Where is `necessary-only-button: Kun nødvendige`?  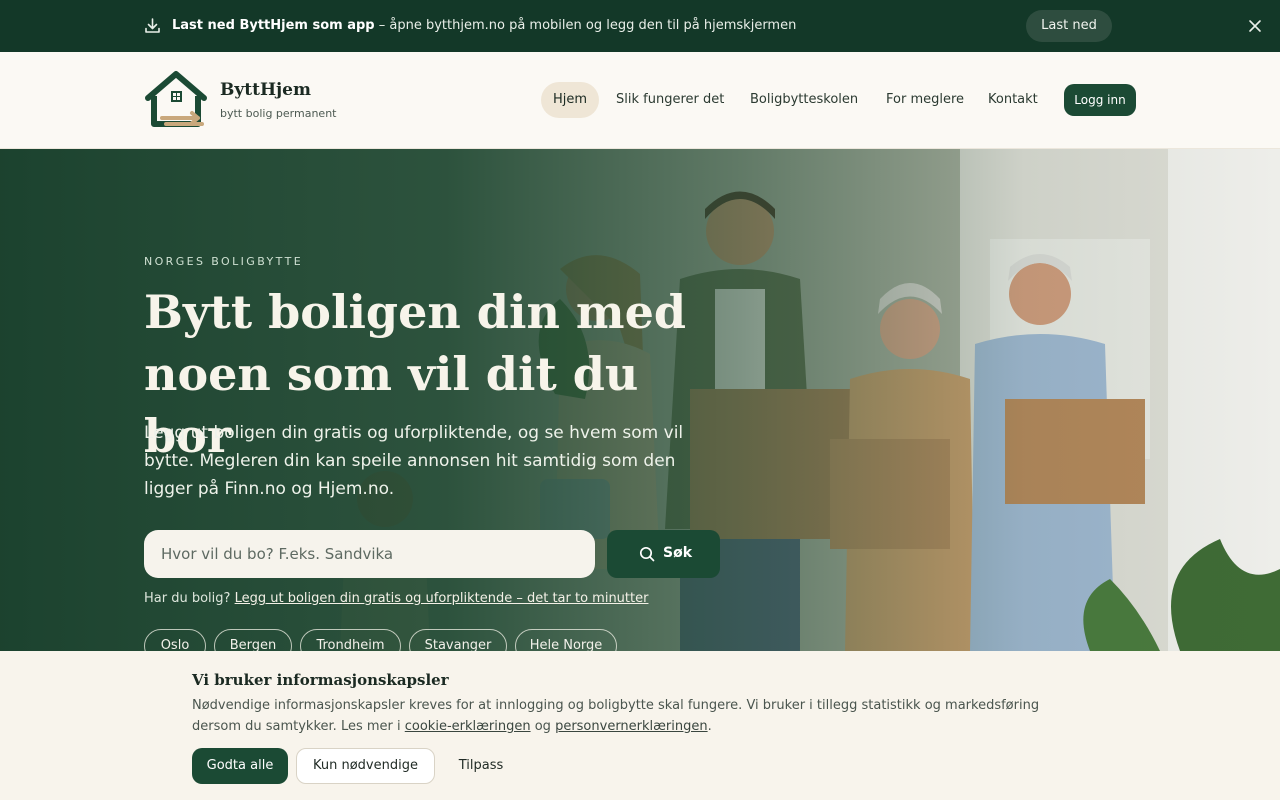 necessary-only-button: Kun nødvendige is located at coordinates (365, 766).